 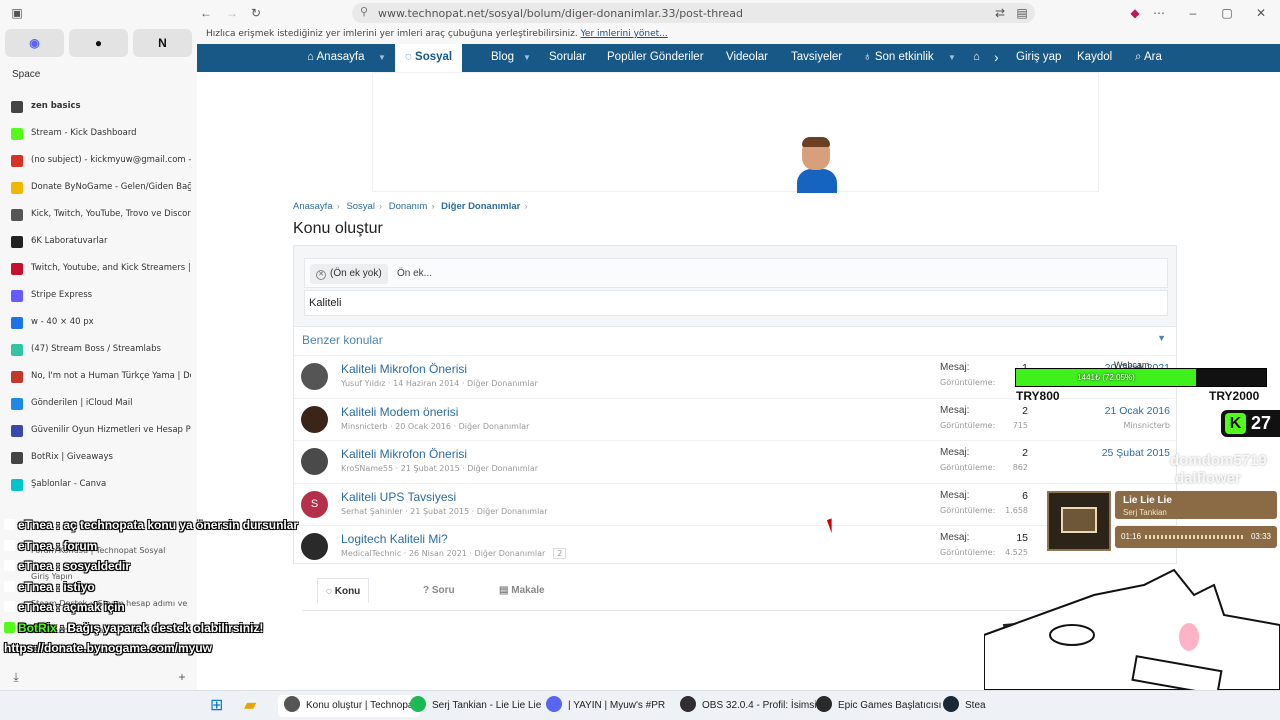 I want to click on taskbar-app: Epic Games Başlatıcısı, so click(x=878, y=706).